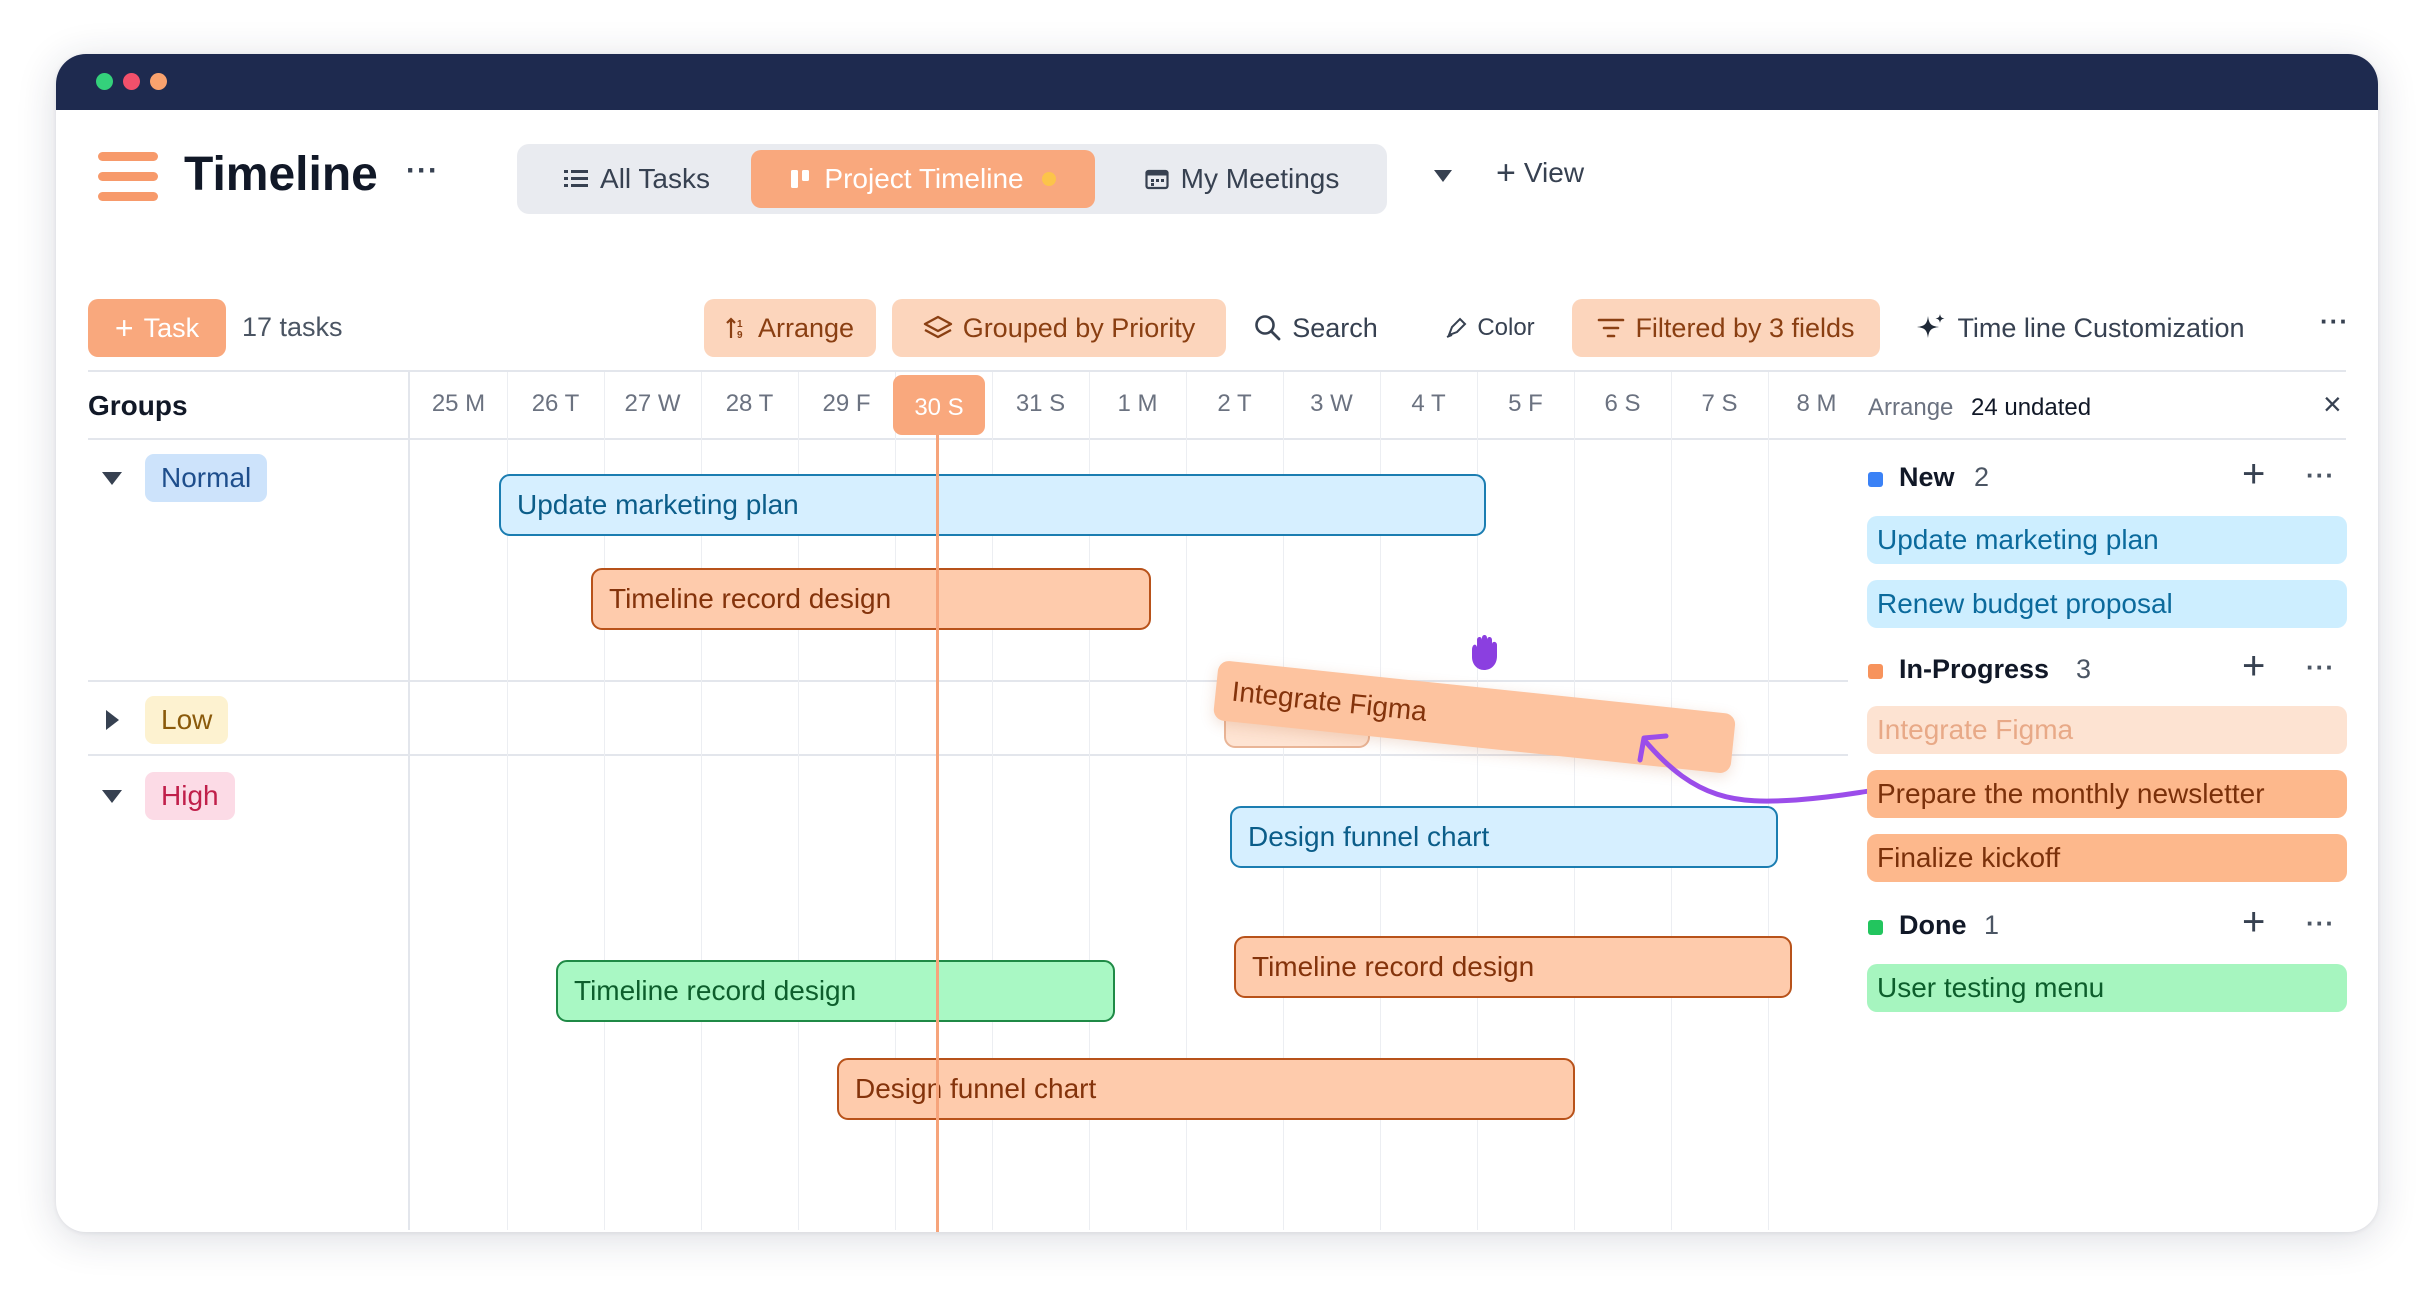 Image resolution: width=2433 pixels, height=1289 pixels. Describe the element at coordinates (1719, 403) in the screenshot. I see `day-label: 7 S` at that location.